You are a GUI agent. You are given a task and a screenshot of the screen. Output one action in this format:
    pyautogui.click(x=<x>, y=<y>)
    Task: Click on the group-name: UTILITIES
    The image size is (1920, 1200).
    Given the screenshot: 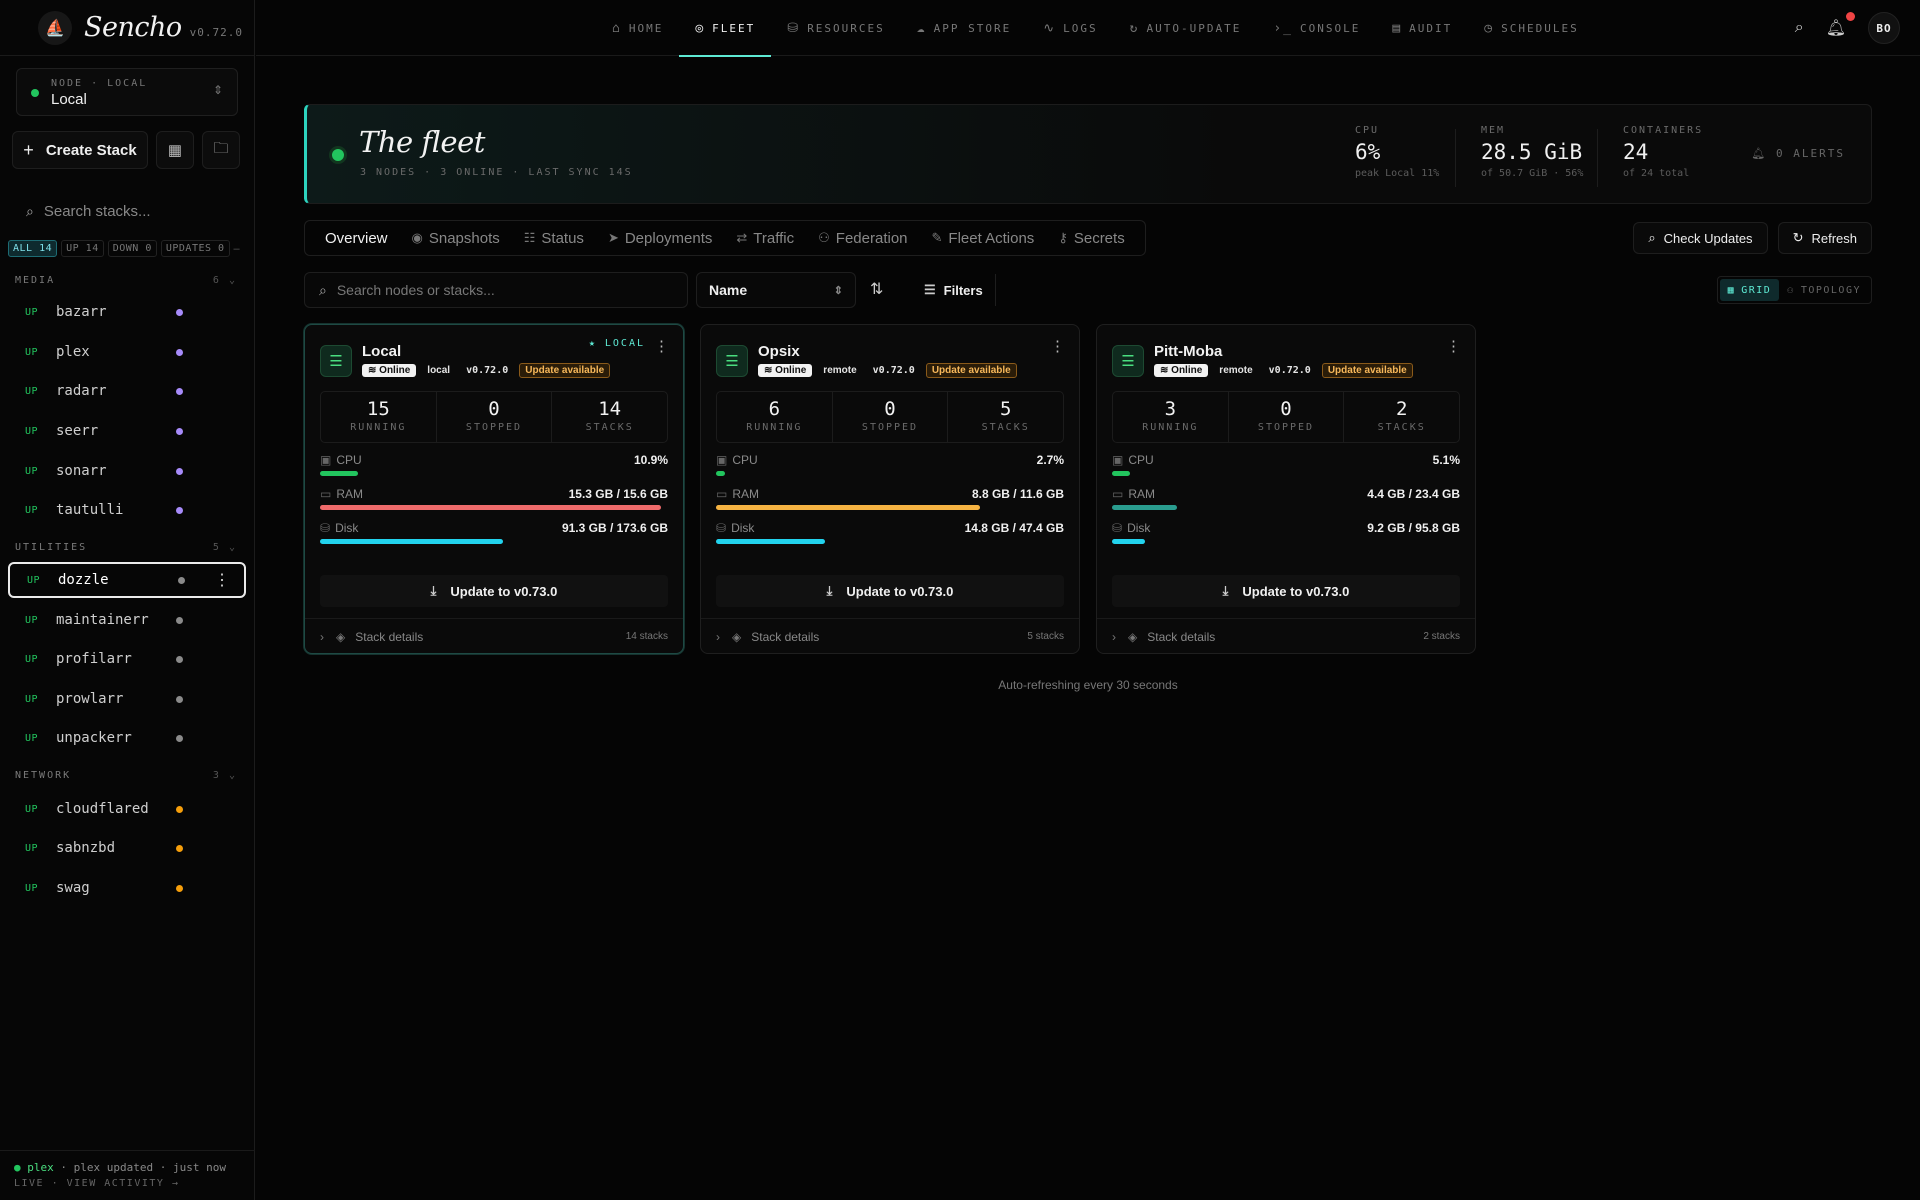 What is the action you would take?
    pyautogui.click(x=51, y=547)
    